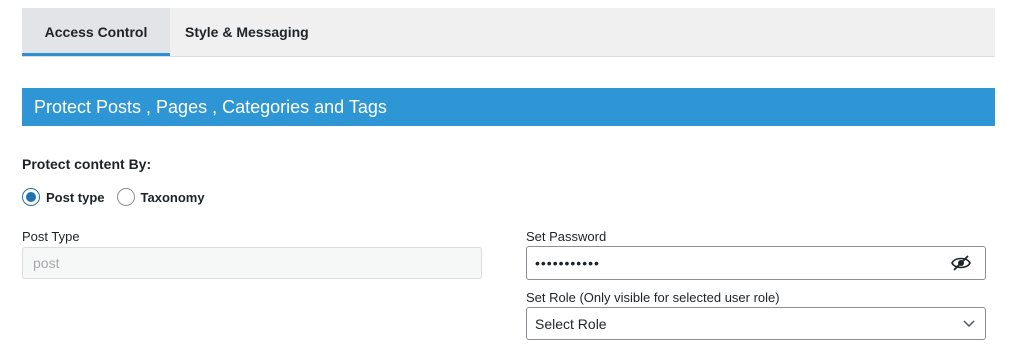  What do you see at coordinates (969, 323) in the screenshot?
I see `chevron-down-icon` at bounding box center [969, 323].